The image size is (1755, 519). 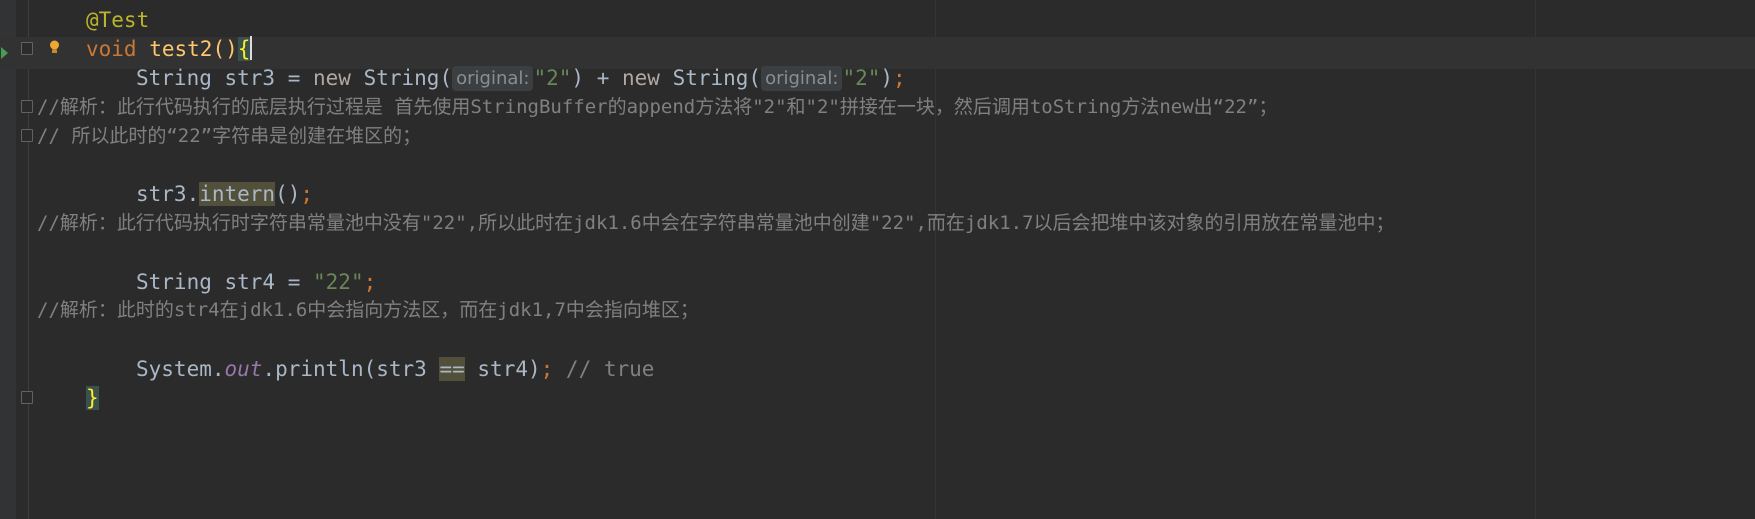 What do you see at coordinates (452, 369) in the screenshot?
I see `equality-operator: ==` at bounding box center [452, 369].